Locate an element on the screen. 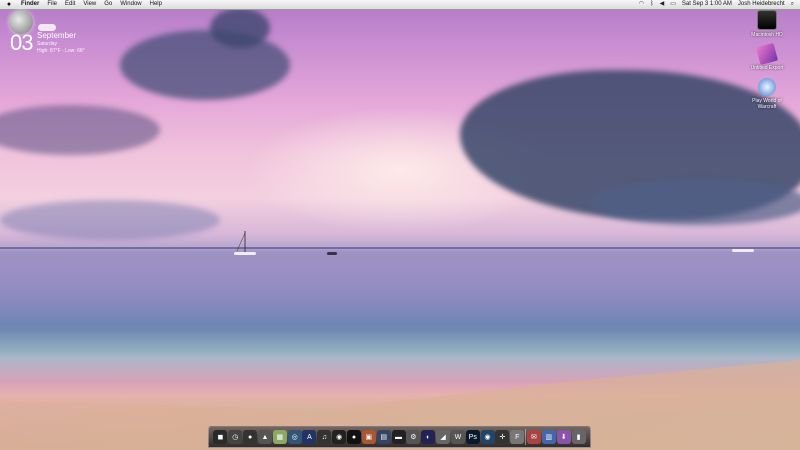 The height and width of the screenshot is (450, 800). spotlight-icon: ⌕ is located at coordinates (792, 4).